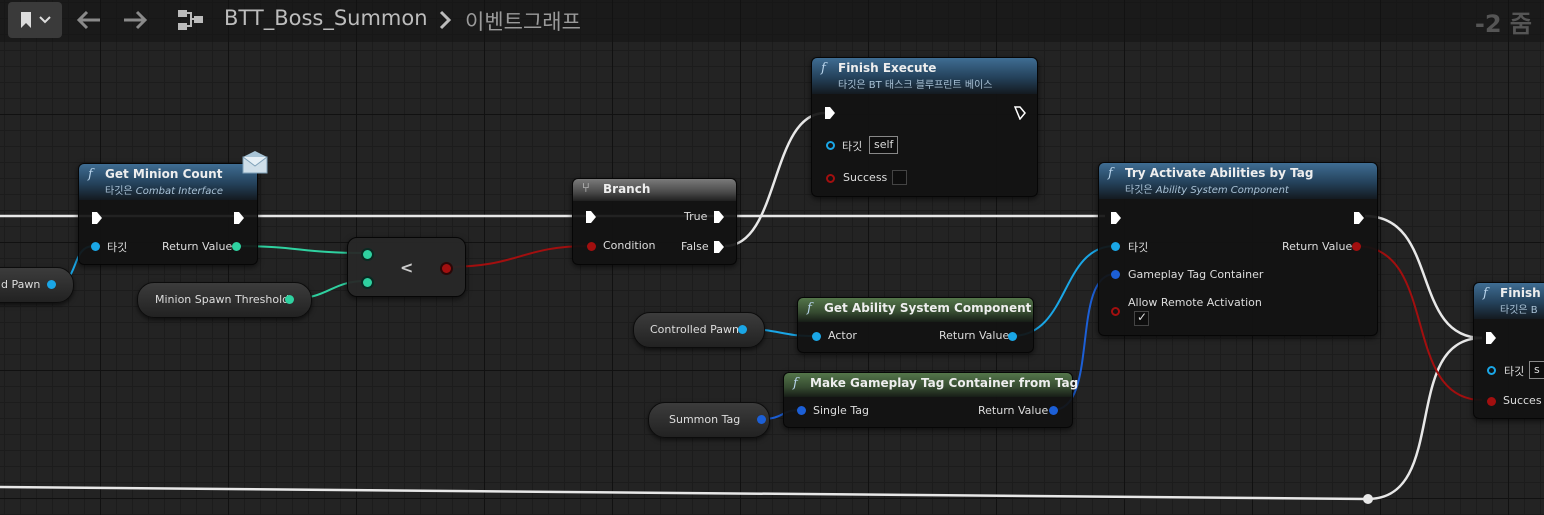 The height and width of the screenshot is (515, 1544). I want to click on input-a-pin, so click(367, 254).